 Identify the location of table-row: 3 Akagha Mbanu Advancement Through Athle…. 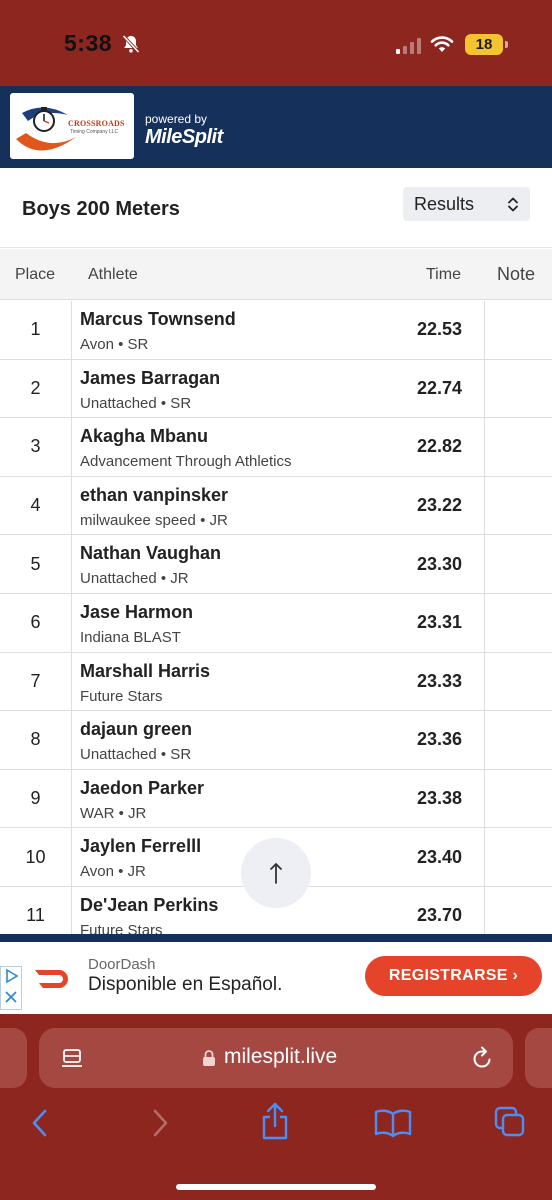
(276, 447).